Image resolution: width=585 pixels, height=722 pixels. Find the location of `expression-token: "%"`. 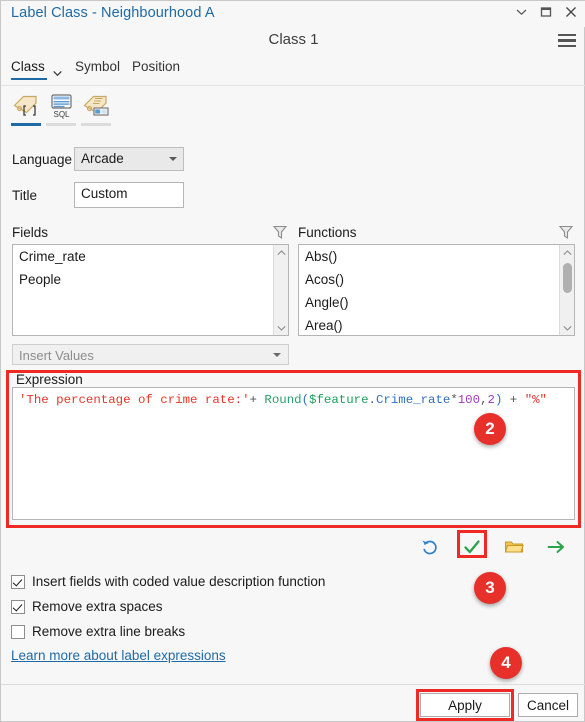

expression-token: "%" is located at coordinates (535, 400).